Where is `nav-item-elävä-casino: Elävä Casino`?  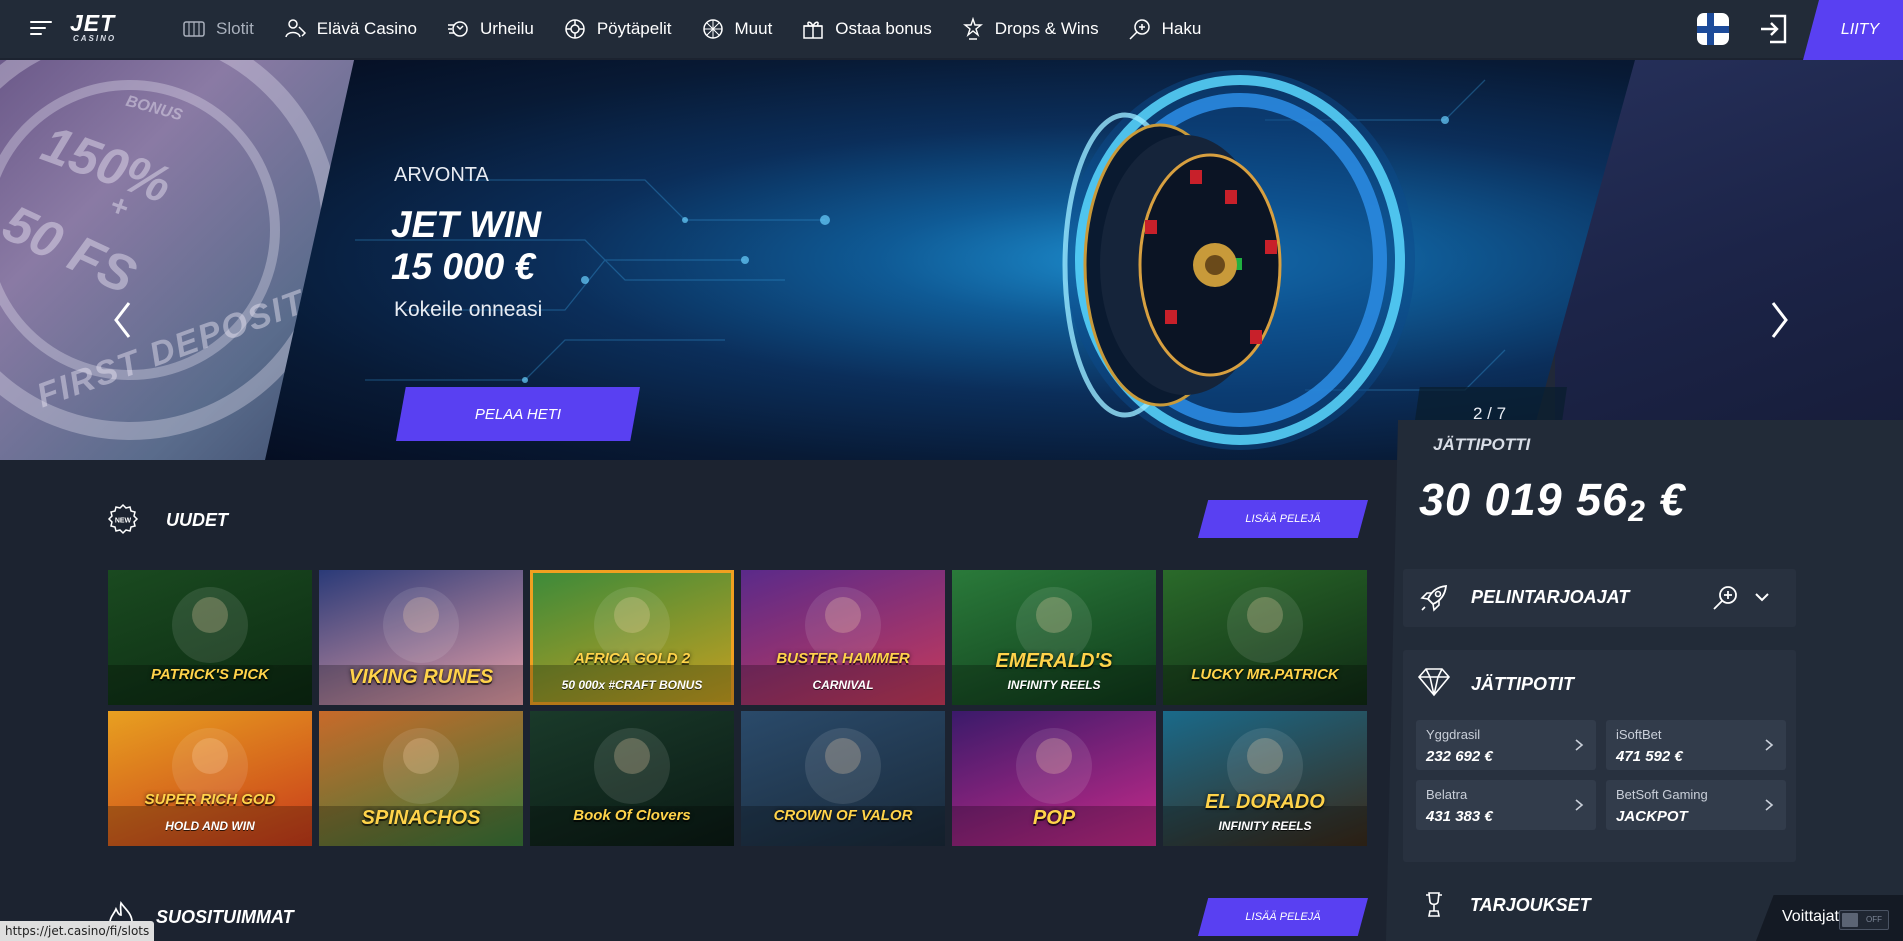 nav-item-elävä-casino: Elävä Casino is located at coordinates (350, 29).